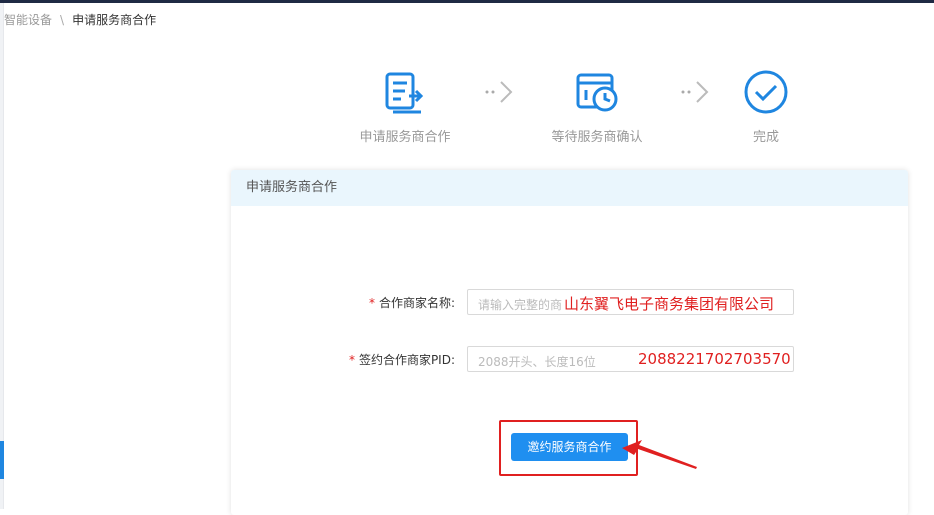 This screenshot has height=515, width=934. What do you see at coordinates (569, 447) in the screenshot?
I see `invite-provider-button: 邀约服务商合作` at bounding box center [569, 447].